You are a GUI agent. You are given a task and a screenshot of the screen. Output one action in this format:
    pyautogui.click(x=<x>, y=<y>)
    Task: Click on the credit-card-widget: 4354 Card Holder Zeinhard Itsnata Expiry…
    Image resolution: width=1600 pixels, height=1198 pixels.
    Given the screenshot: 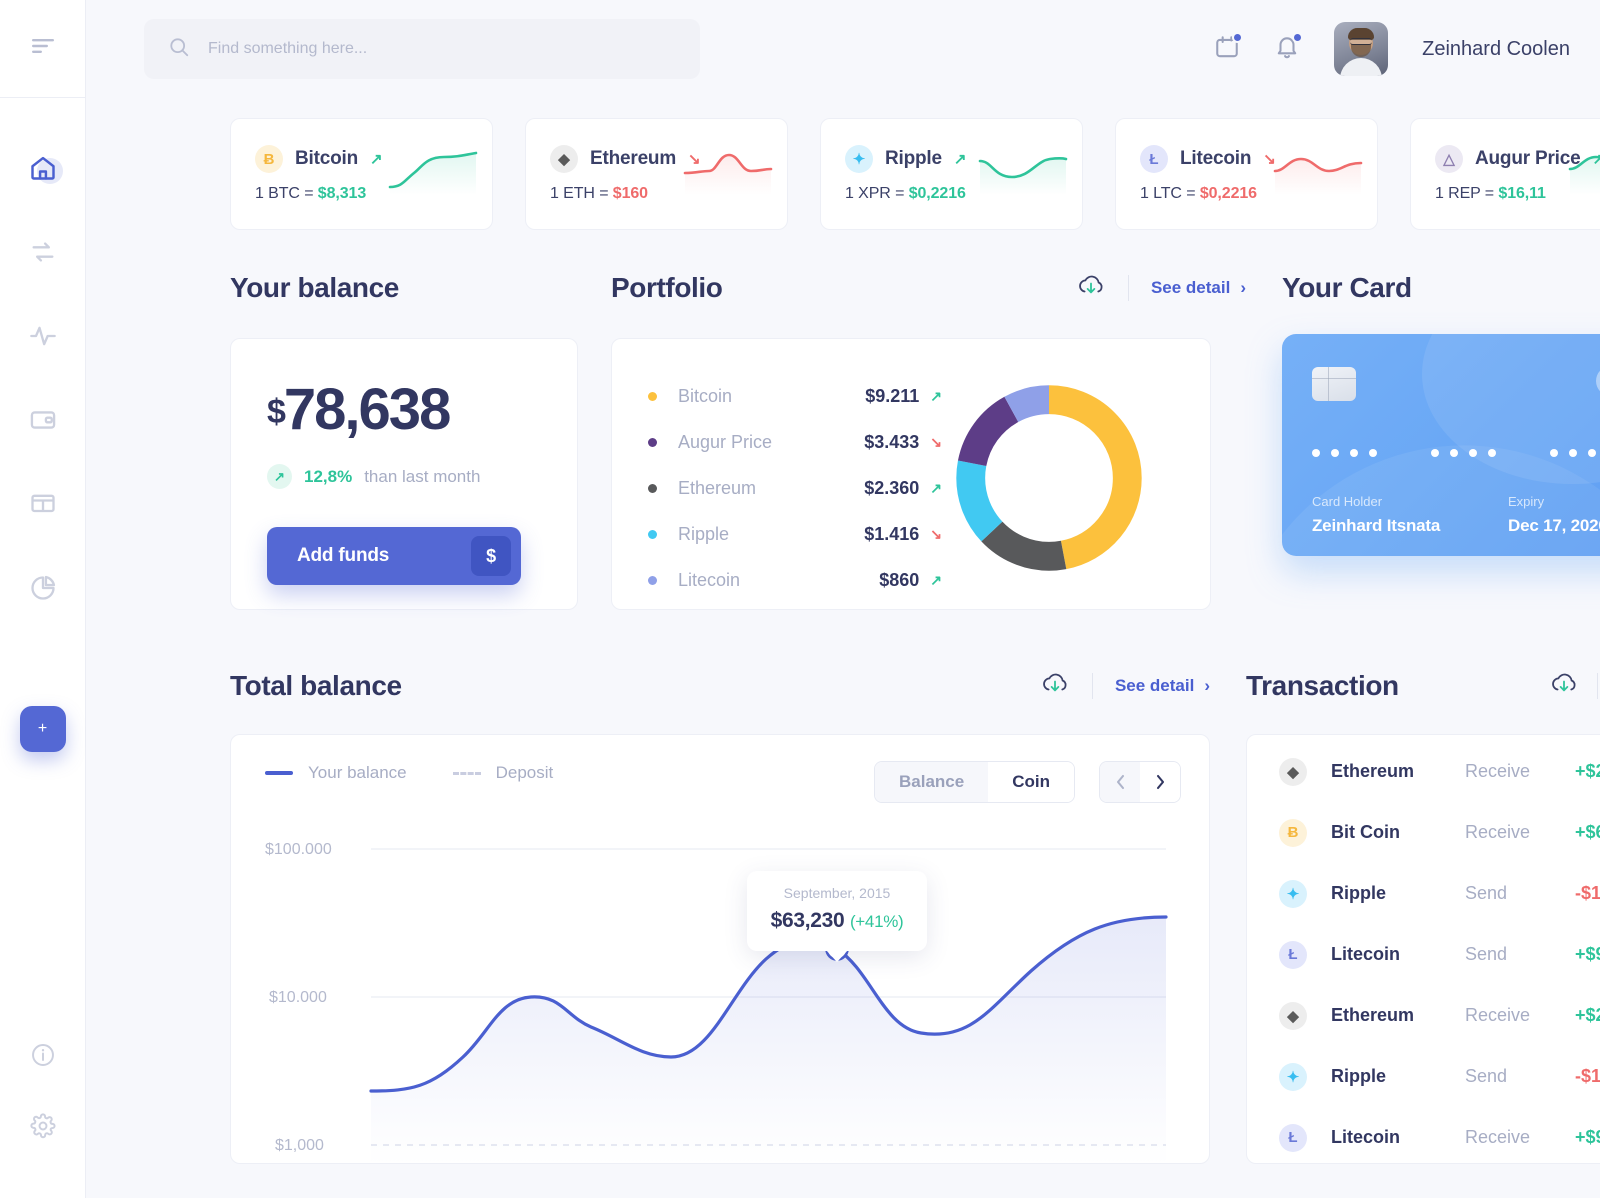 What is the action you would take?
    pyautogui.click(x=1441, y=449)
    